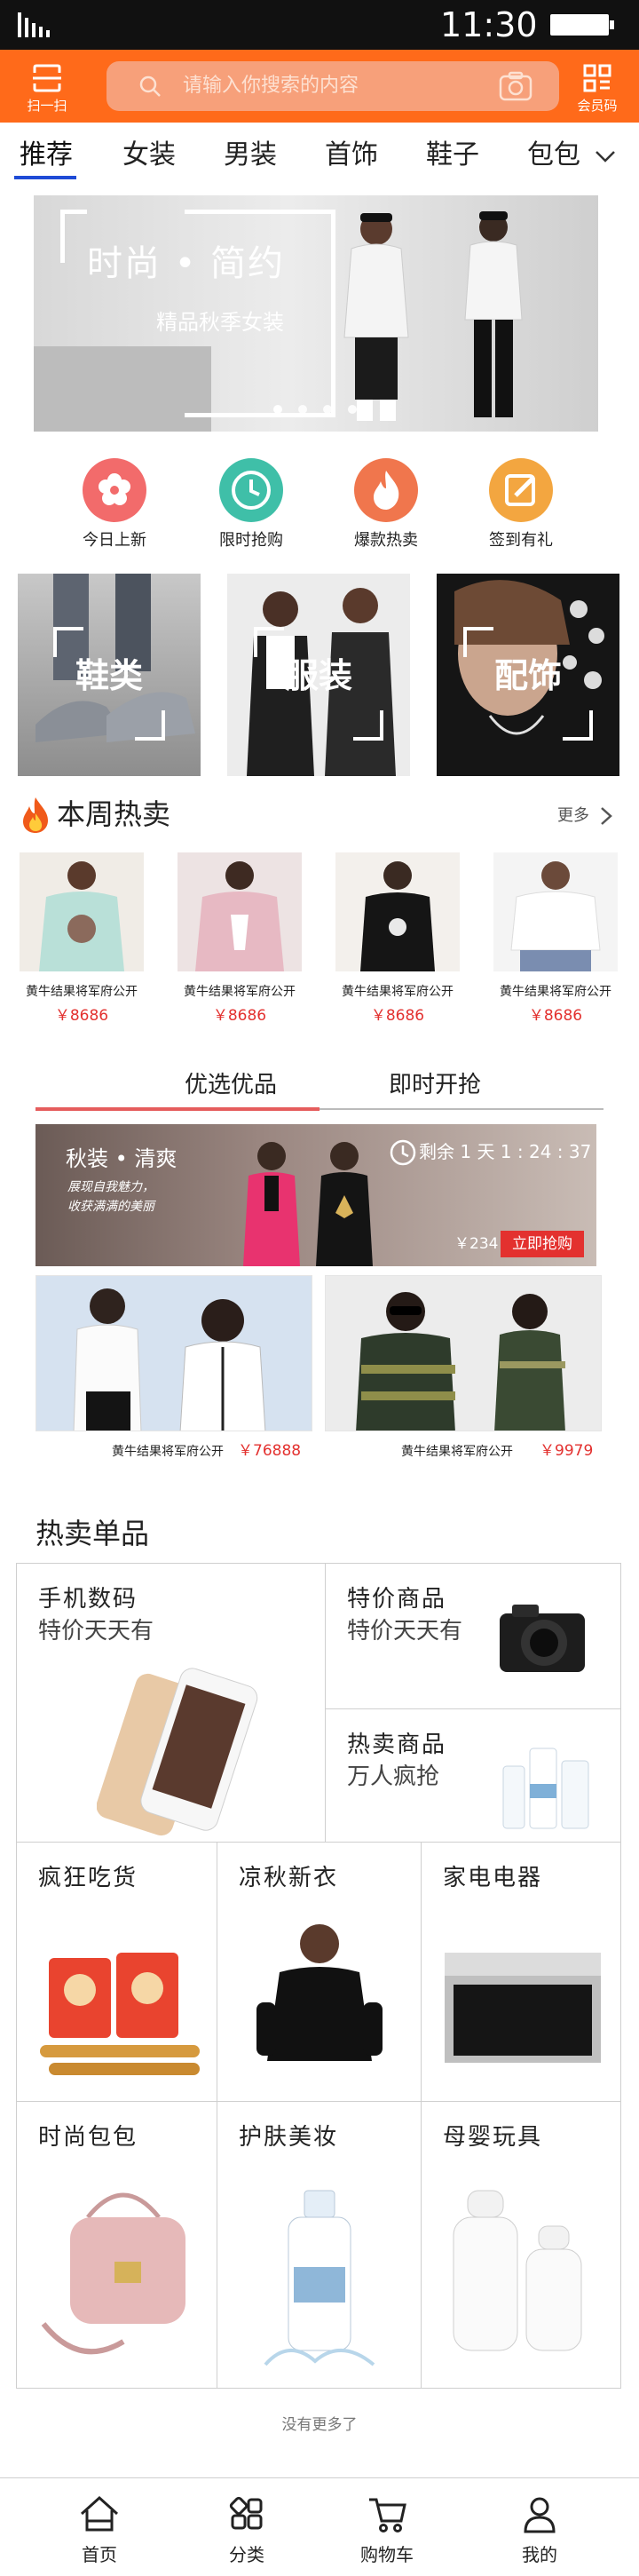 This screenshot has height=2576, width=639. I want to click on pick-image, so click(174, 1354).